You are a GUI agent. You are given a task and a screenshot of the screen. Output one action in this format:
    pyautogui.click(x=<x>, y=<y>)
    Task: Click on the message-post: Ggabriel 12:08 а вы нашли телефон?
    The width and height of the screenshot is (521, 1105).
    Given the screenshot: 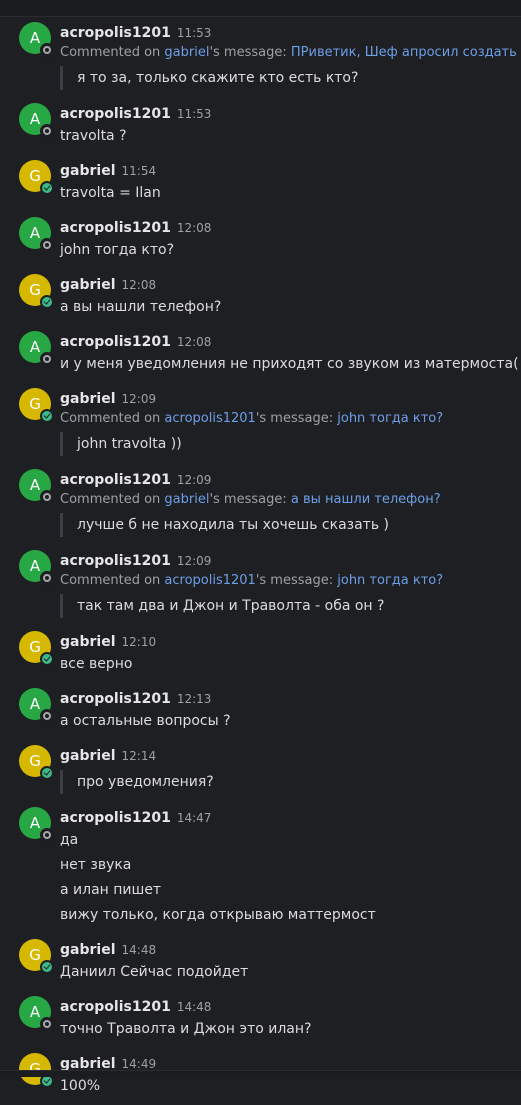 What is the action you would take?
    pyautogui.click(x=260, y=297)
    